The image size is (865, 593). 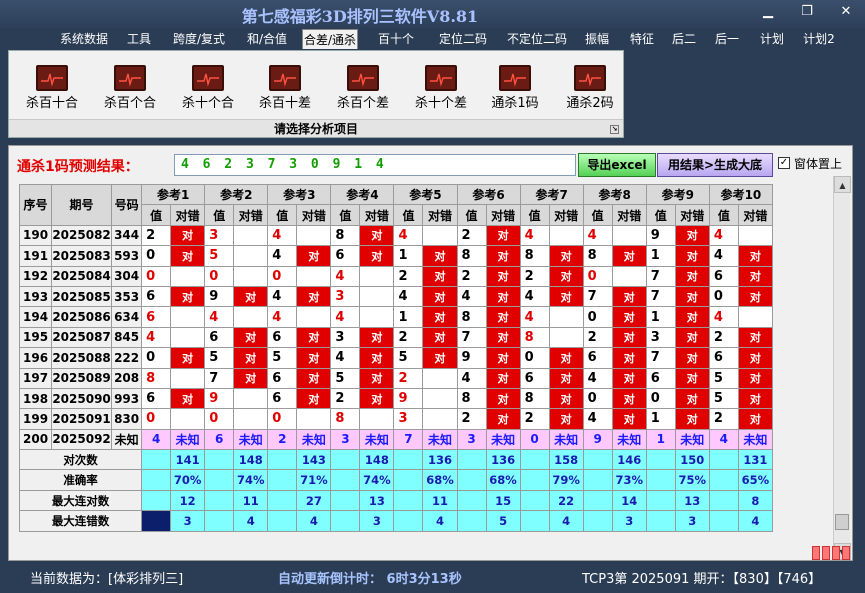 What do you see at coordinates (537, 39) in the screenshot?
I see `menu-item: 不定位二码` at bounding box center [537, 39].